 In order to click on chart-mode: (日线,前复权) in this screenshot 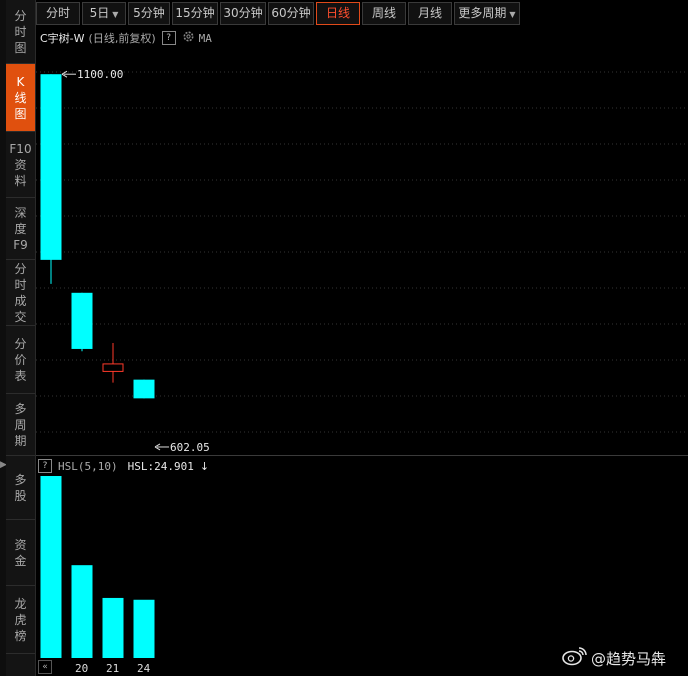, I will do `click(122, 38)`.